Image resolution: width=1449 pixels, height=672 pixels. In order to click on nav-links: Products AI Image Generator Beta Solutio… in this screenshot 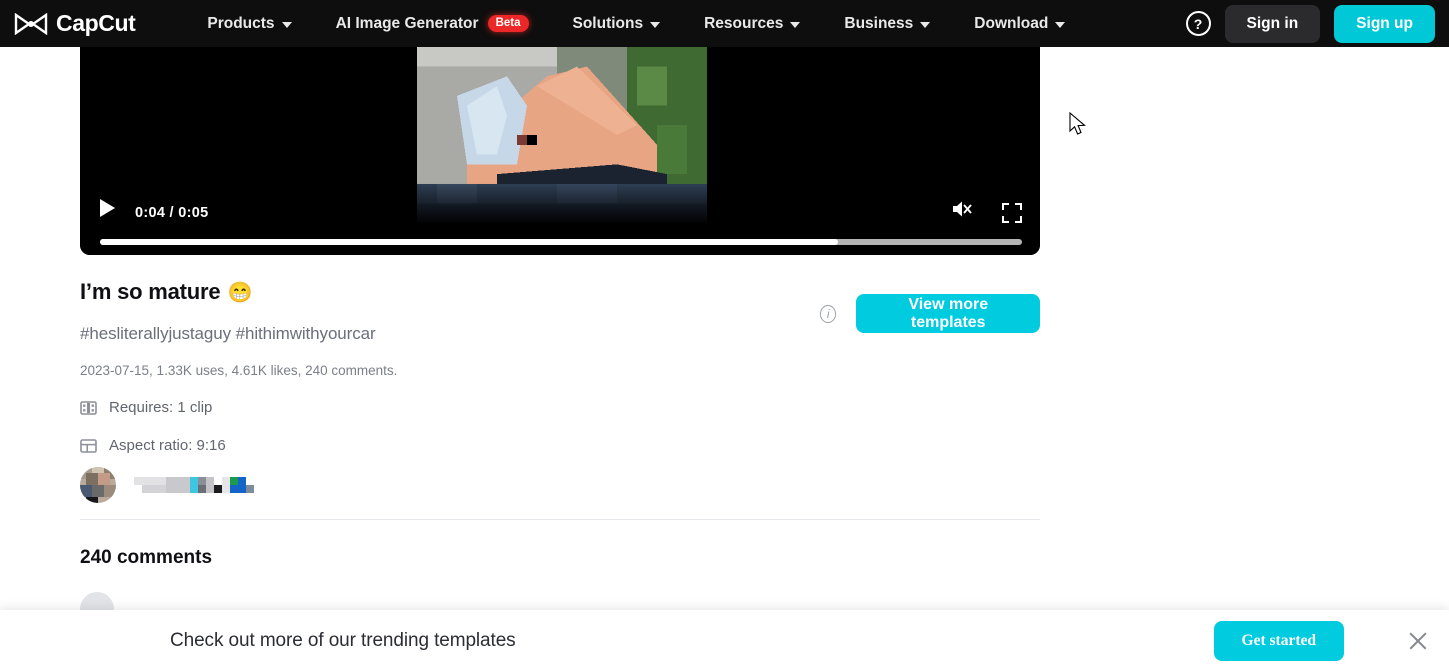, I will do `click(636, 24)`.